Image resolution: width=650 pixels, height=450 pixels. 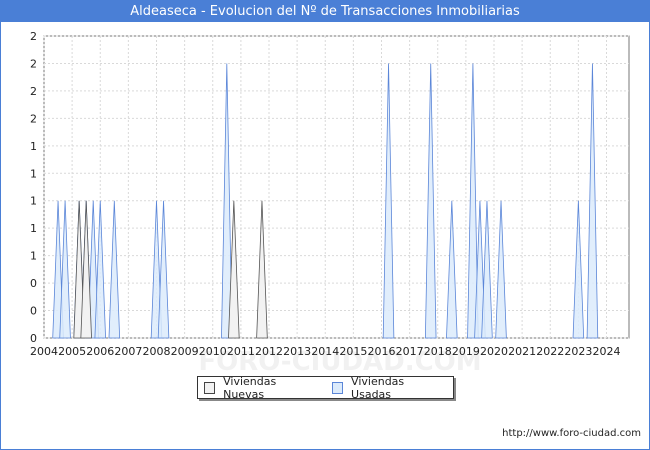 I want to click on x-tick-label: 2016, so click(x=382, y=351).